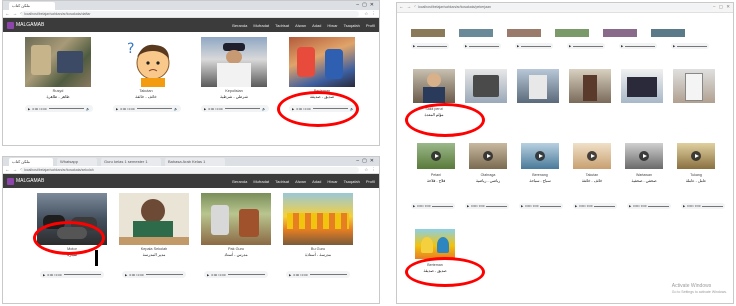 This screenshot has width=736, height=306. What do you see at coordinates (316, 181) in the screenshot?
I see `menu-item-adad: Adad` at bounding box center [316, 181].